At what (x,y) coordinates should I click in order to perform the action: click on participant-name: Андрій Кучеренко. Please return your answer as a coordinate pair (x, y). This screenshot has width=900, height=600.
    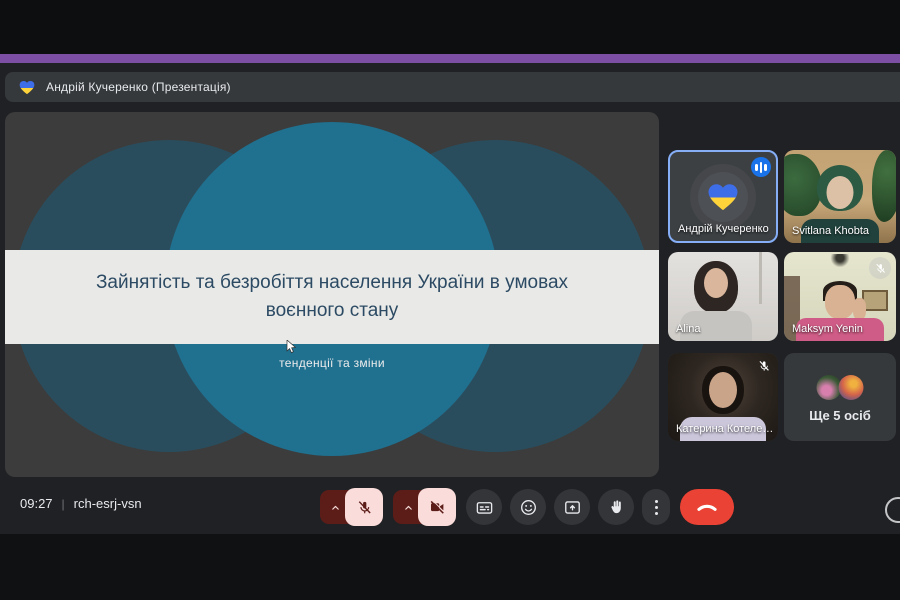
    Looking at the image, I should click on (723, 229).